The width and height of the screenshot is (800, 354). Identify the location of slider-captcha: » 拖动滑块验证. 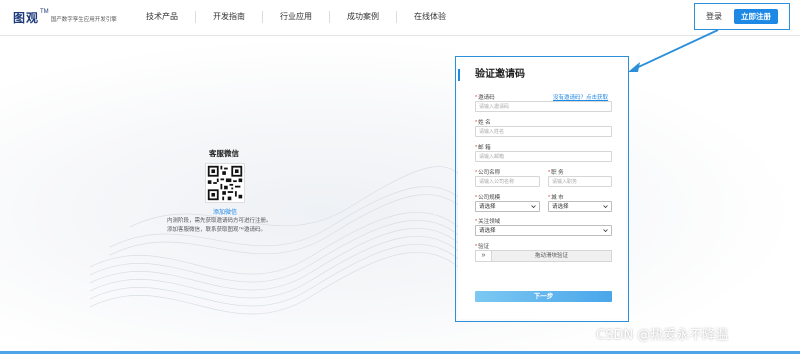
(543, 256).